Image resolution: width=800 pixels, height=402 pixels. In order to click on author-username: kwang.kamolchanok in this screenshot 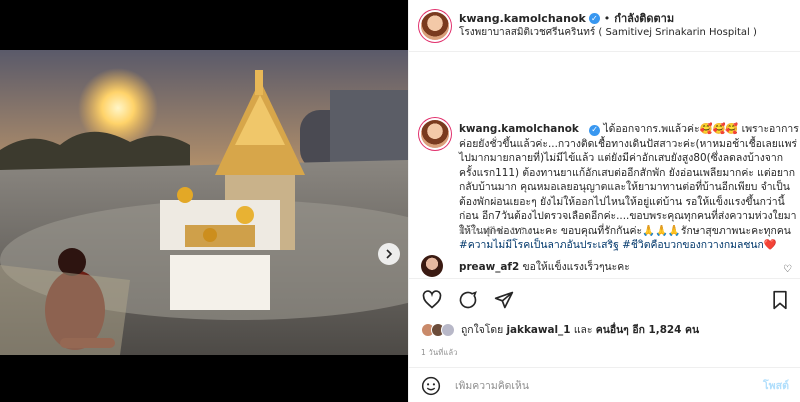, I will do `click(522, 18)`.